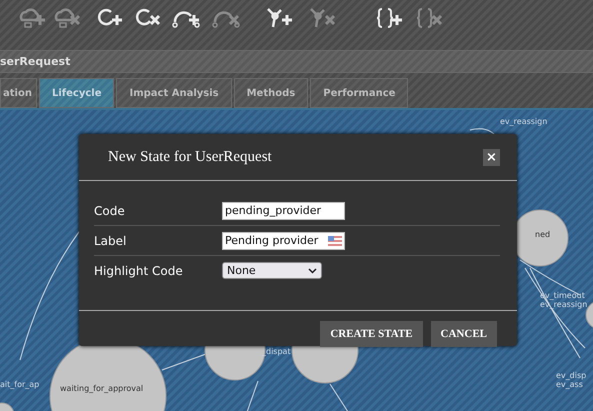 Image resolution: width=593 pixels, height=411 pixels. Describe the element at coordinates (542, 234) in the screenshot. I see `diagram-label: ned` at that location.